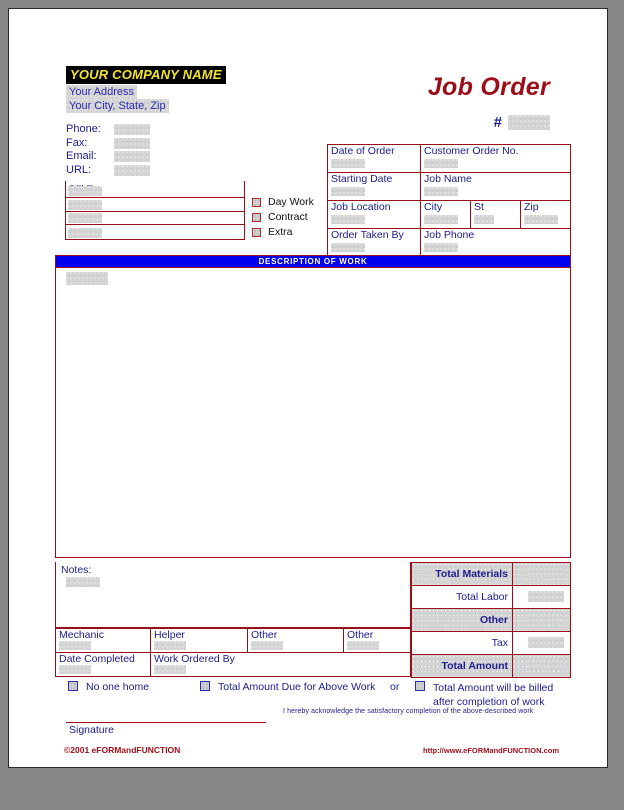 This screenshot has height=810, width=624. I want to click on starting-date-field, so click(348, 192).